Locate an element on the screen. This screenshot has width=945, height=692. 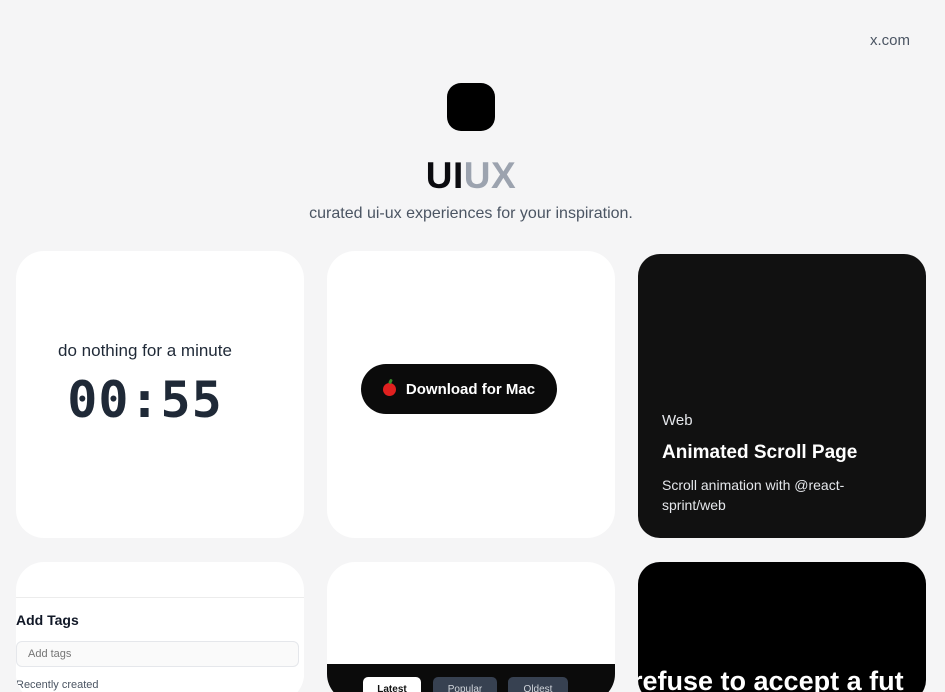
card-add-tags: Add Tags Recently created is located at coordinates (160, 627).